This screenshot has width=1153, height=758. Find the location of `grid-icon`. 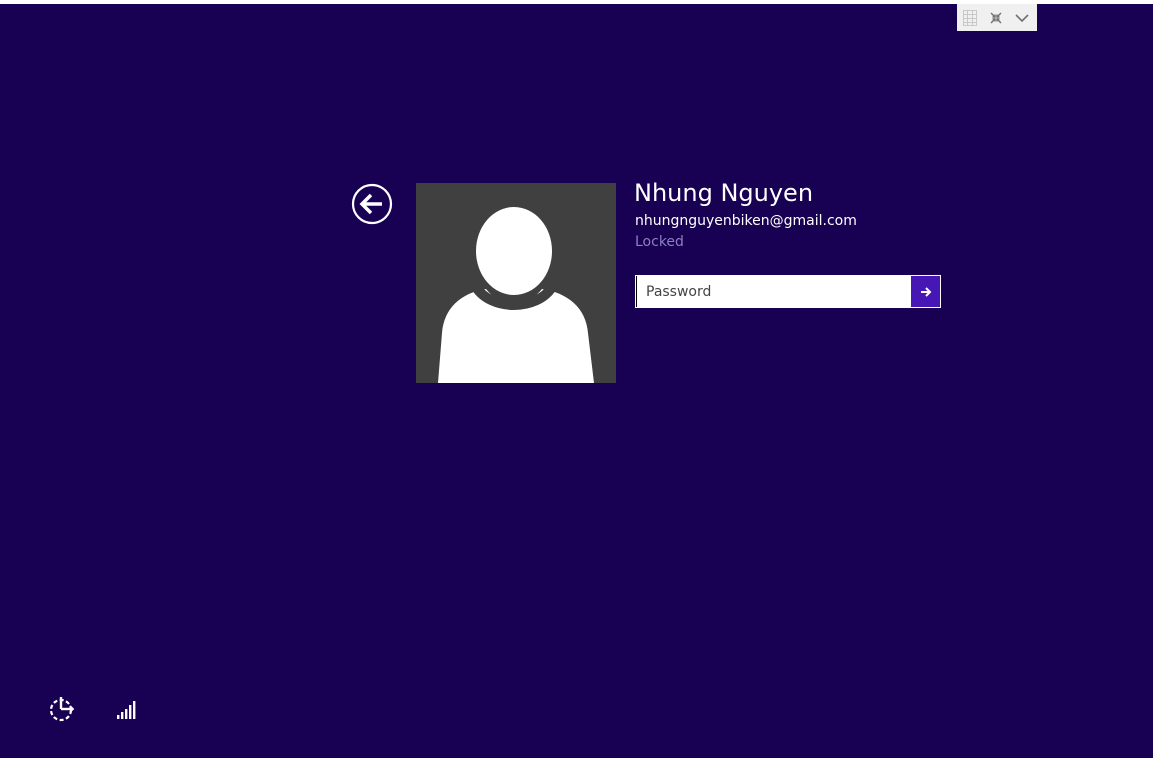

grid-icon is located at coordinates (970, 17).